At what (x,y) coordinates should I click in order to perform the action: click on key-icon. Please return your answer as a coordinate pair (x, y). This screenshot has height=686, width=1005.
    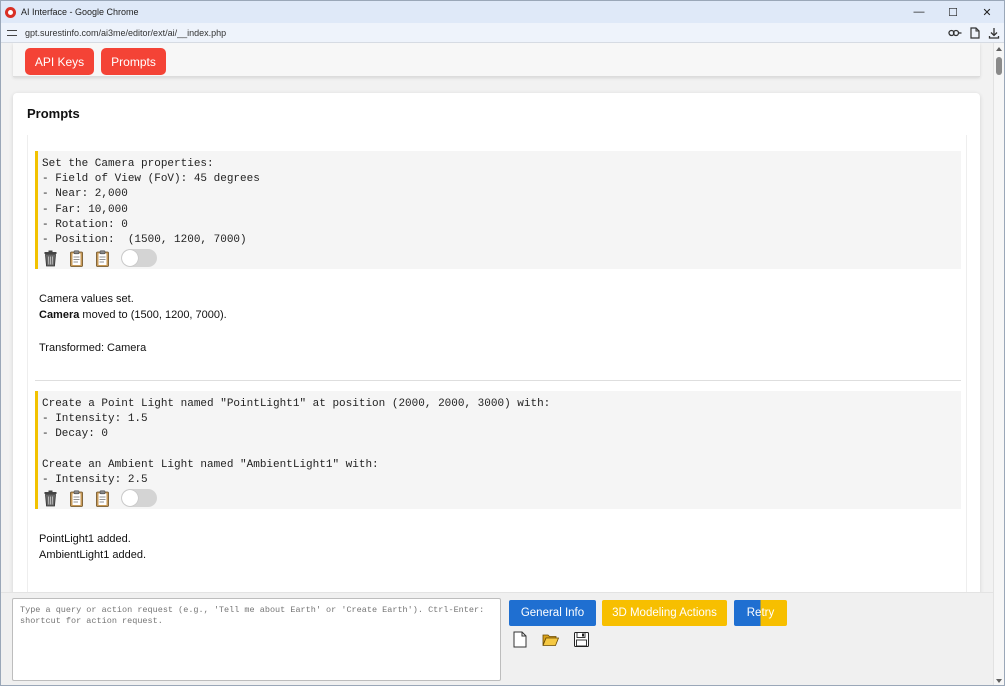
    Looking at the image, I should click on (955, 33).